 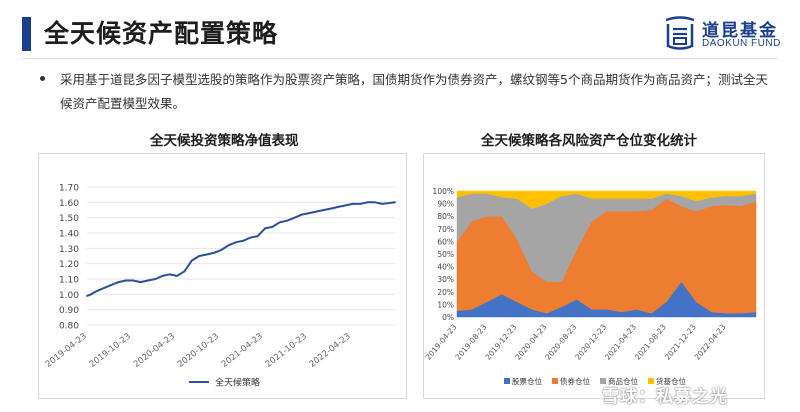 I want to click on y-tick-label: 60%, so click(x=445, y=241).